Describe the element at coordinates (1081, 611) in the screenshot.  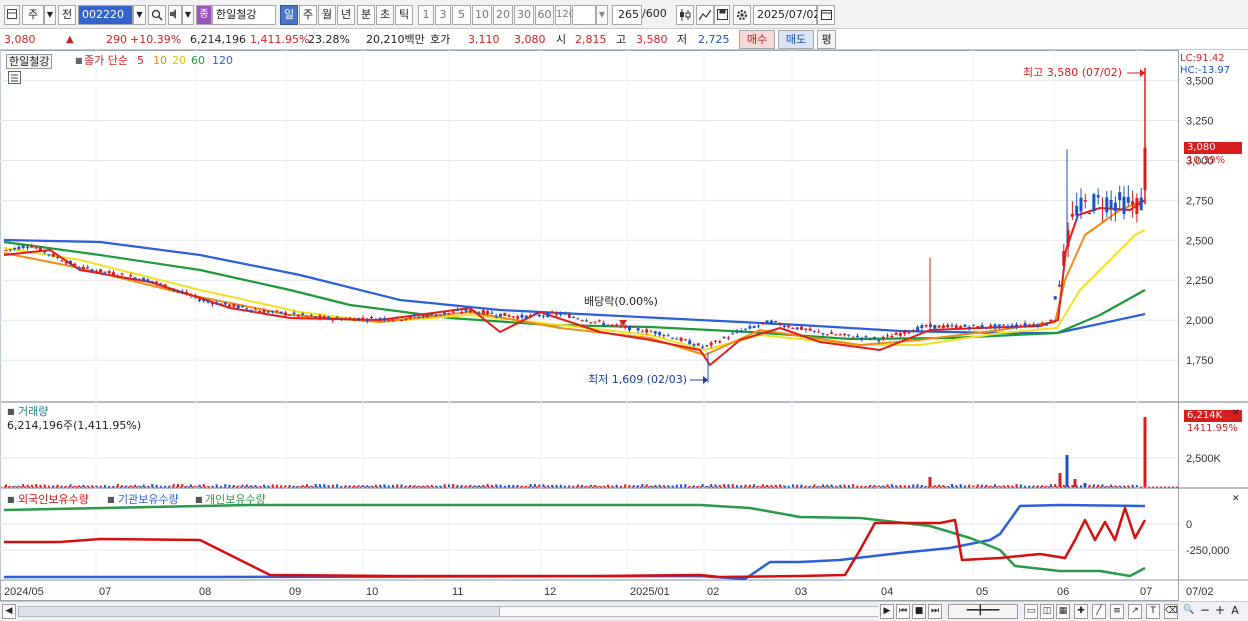
I see `cursor-cross-icon: ✚` at that location.